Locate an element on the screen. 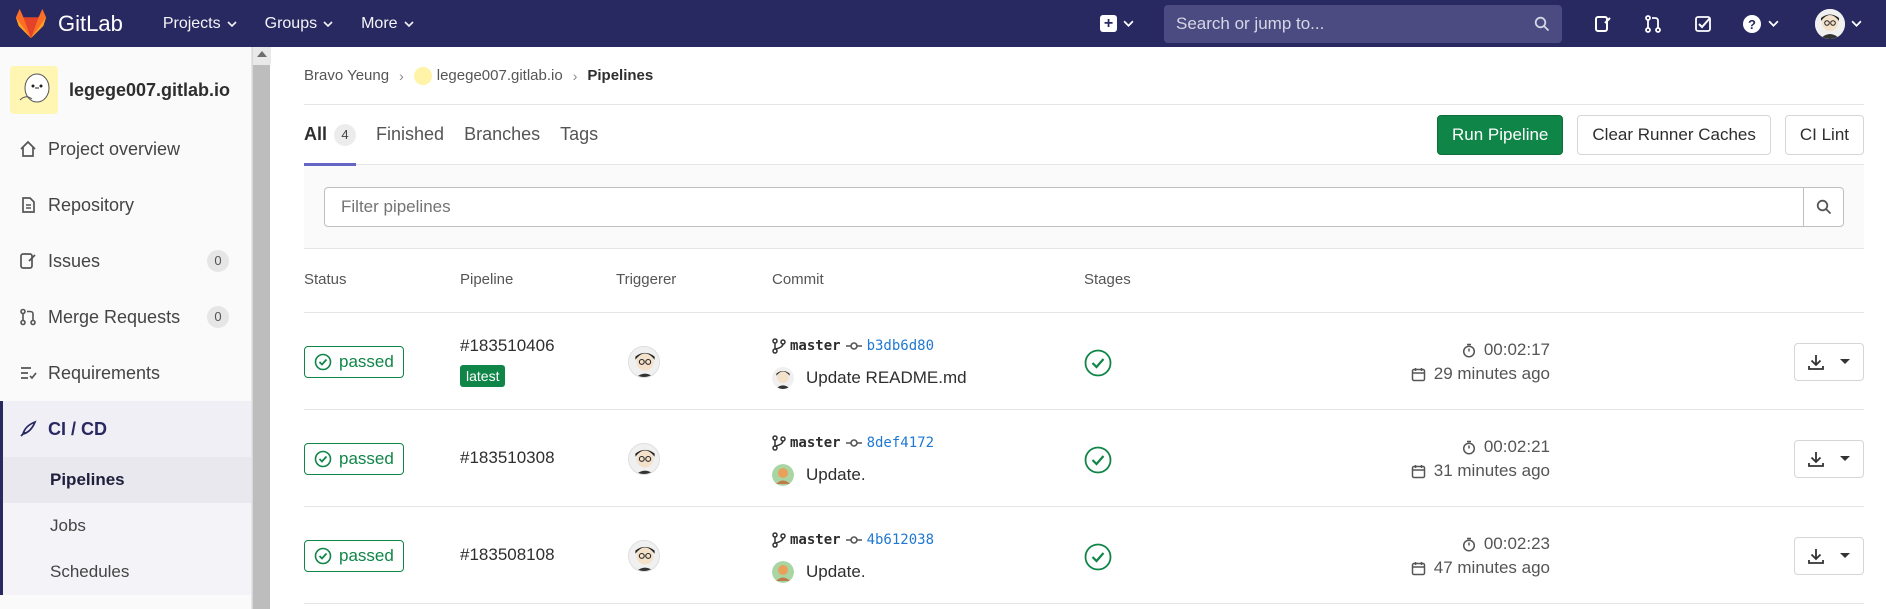 The image size is (1886, 609). user-menu-dropdown is located at coordinates (1838, 23).